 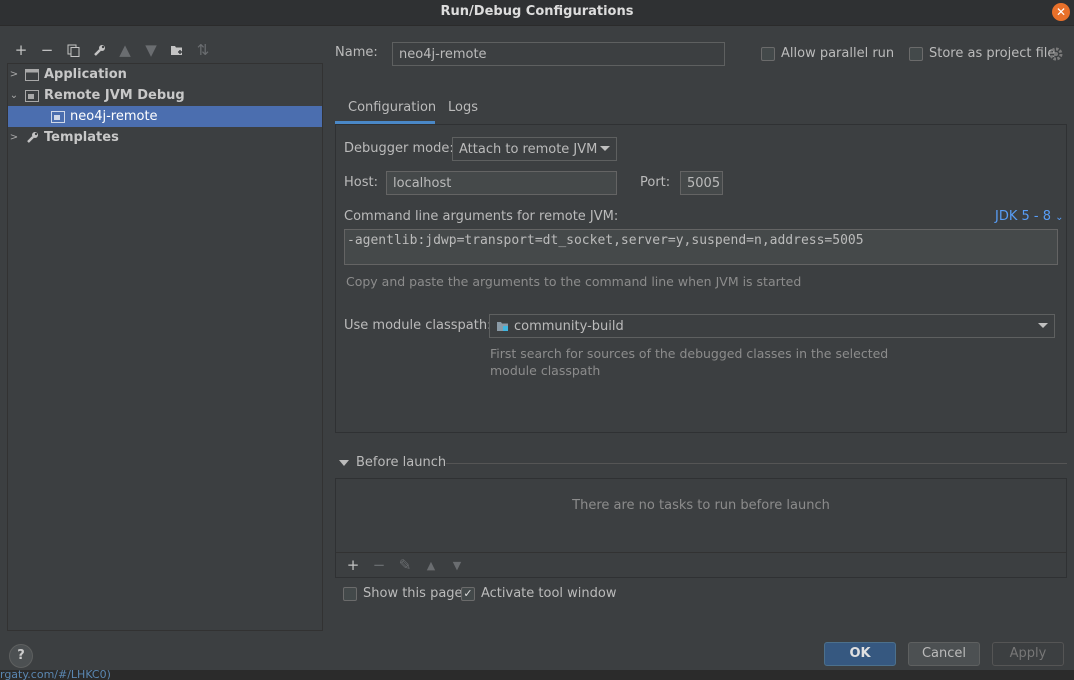 What do you see at coordinates (756, 463) in the screenshot?
I see `section-divider` at bounding box center [756, 463].